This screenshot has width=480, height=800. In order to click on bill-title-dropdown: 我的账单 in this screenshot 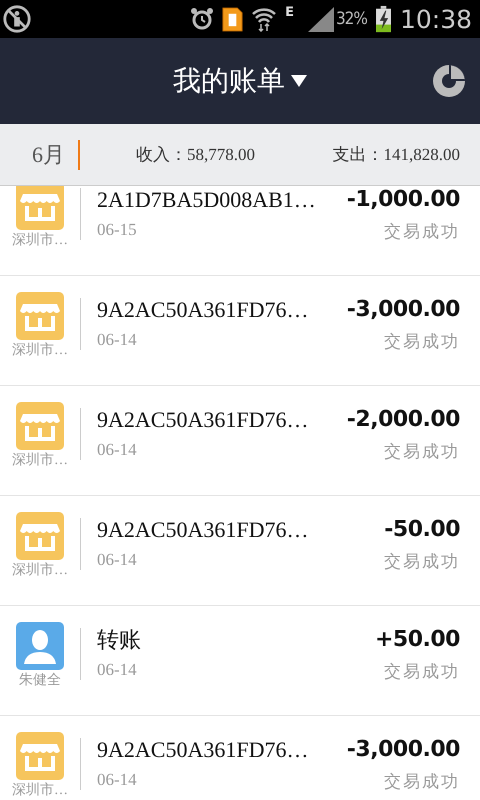, I will do `click(240, 81)`.